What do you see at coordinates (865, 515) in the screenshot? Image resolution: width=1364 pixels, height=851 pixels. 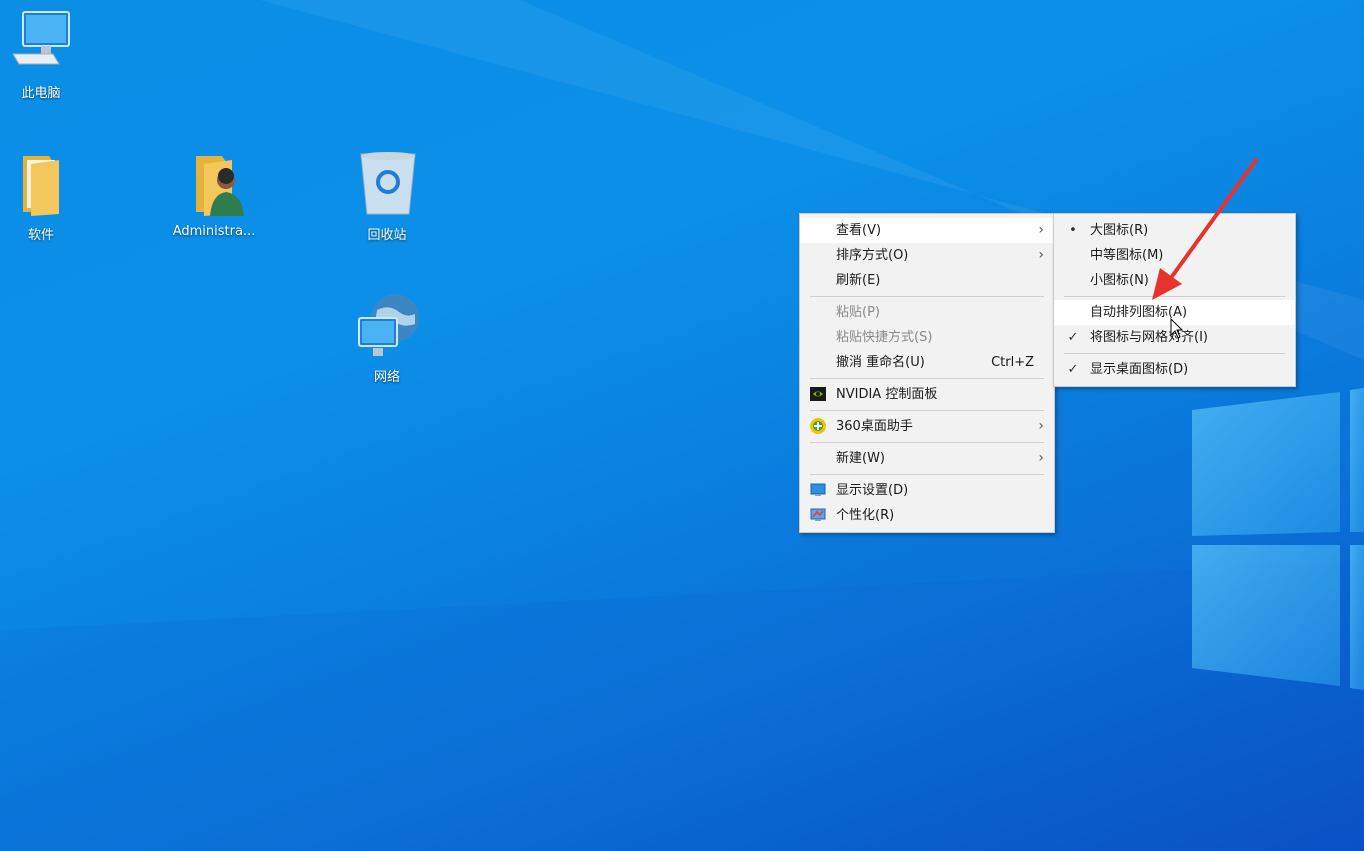 I see `menu-item-label: 个性化(R)` at bounding box center [865, 515].